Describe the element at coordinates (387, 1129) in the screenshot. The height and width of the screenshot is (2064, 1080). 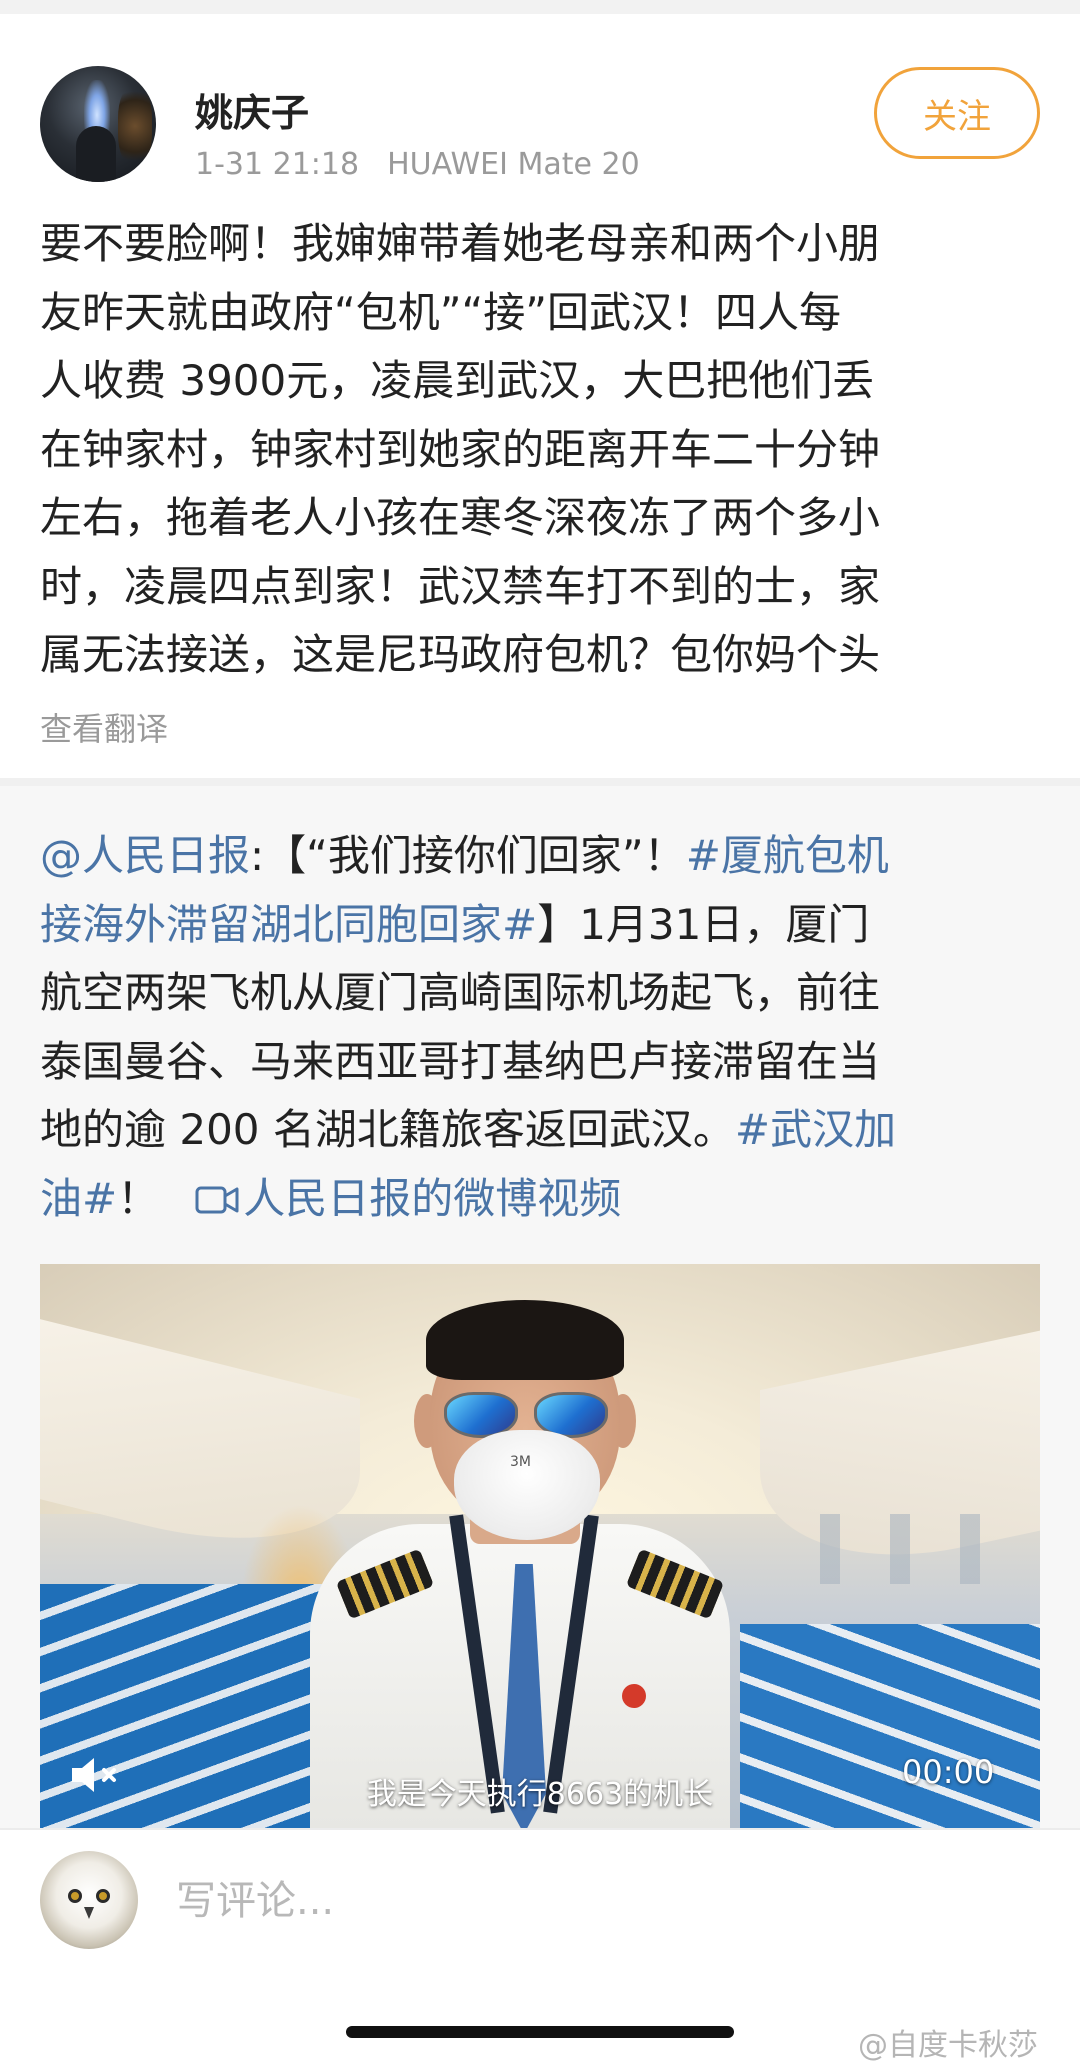
I see `repost-line5-text: 地的逾 200 名湖北籍旅客返回武汉。` at that location.